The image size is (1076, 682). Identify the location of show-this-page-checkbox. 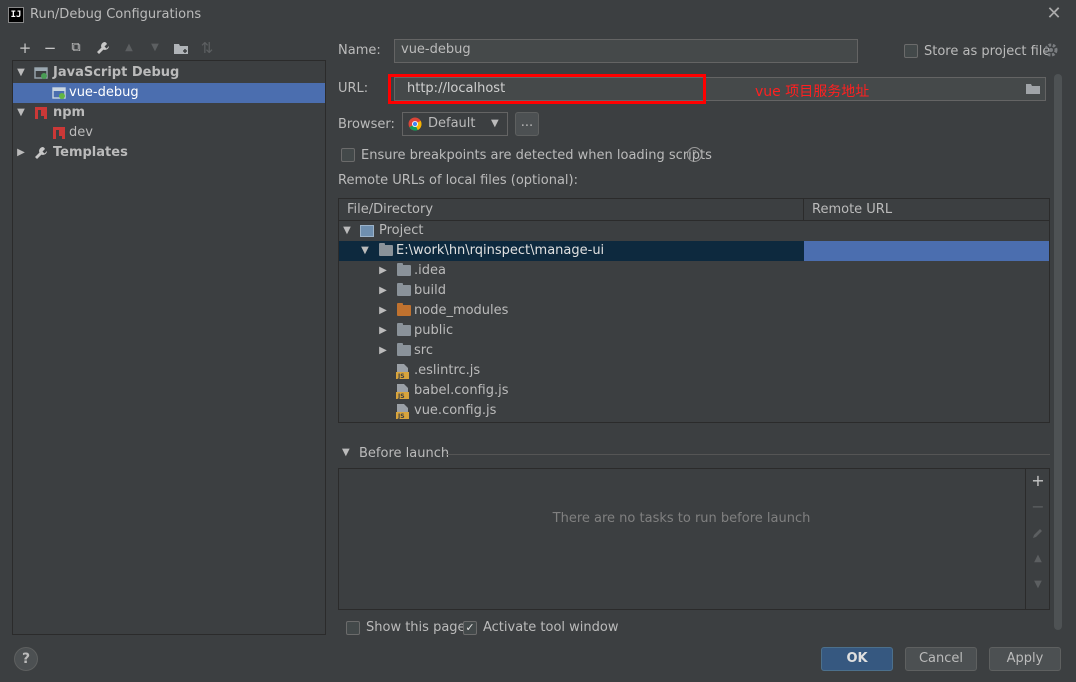
(353, 628).